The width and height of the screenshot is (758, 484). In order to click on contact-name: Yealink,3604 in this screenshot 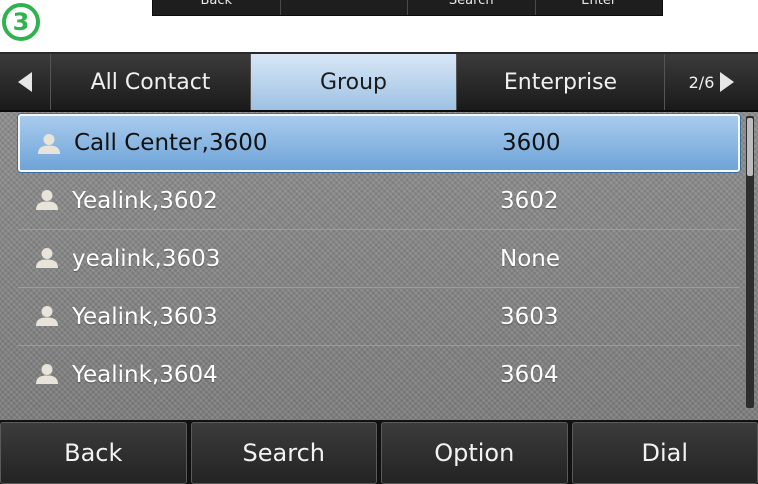, I will do `click(145, 375)`.